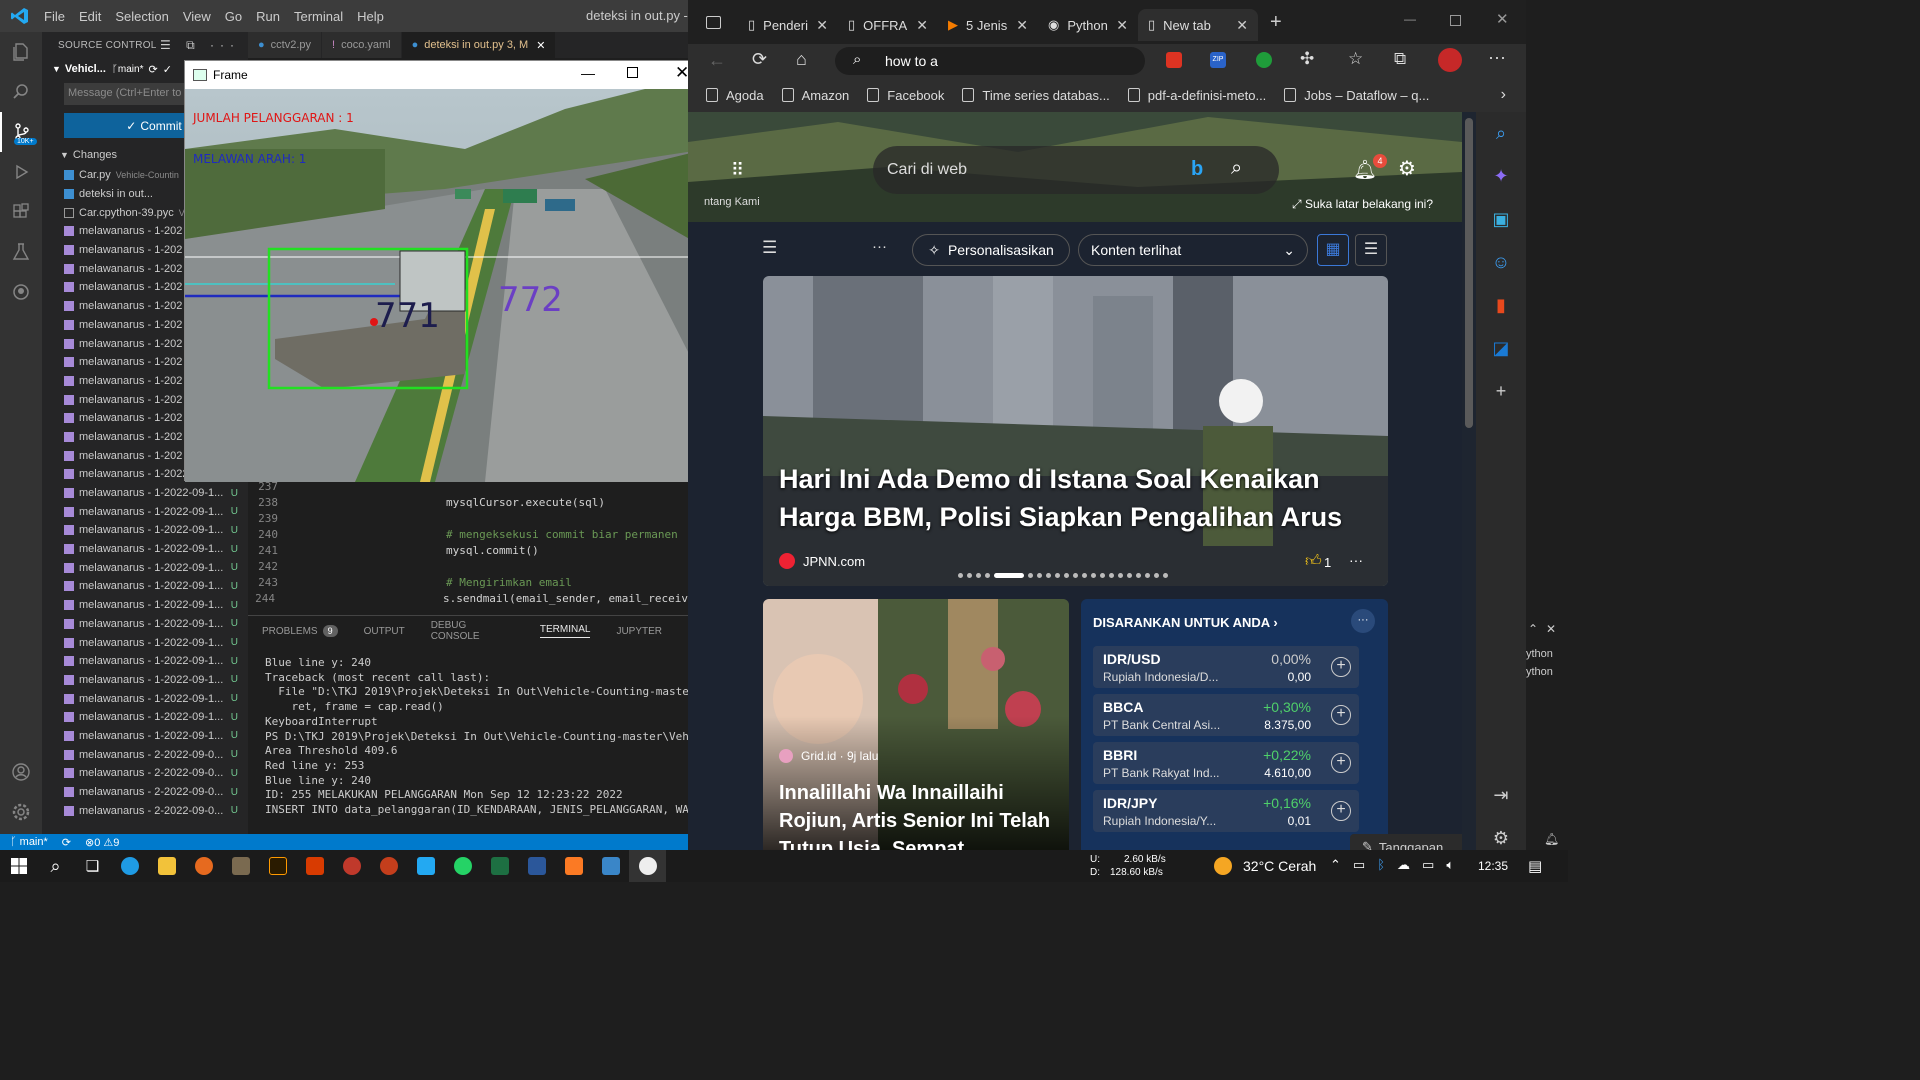 Image resolution: width=1920 pixels, height=1080 pixels. Describe the element at coordinates (1450, 865) in the screenshot. I see `tray-volume-icon: 🔈︎` at that location.